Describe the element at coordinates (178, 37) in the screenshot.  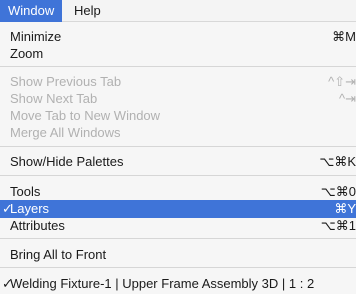
I see `menu-item-minimize: Minimize ⌘M` at that location.